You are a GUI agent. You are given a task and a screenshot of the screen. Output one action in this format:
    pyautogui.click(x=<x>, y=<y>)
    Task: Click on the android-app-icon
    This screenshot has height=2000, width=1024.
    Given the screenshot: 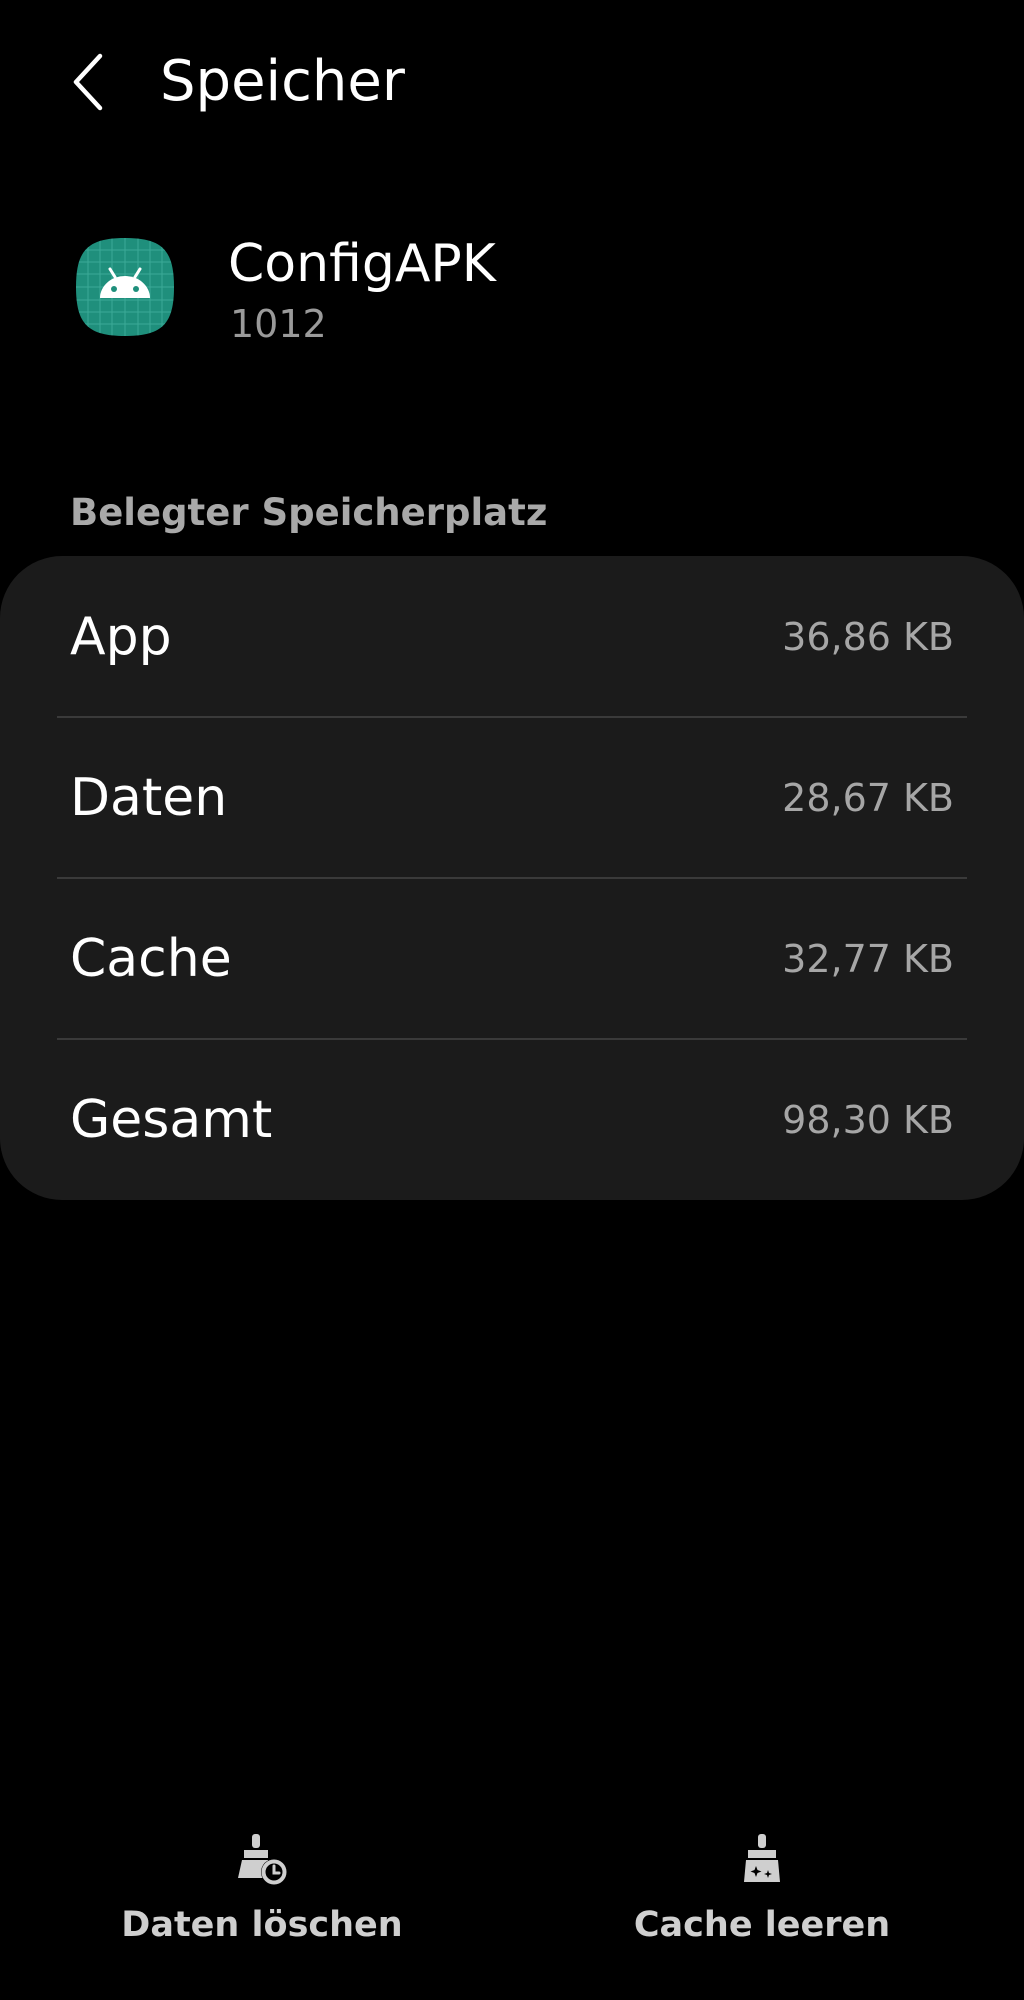 What is the action you would take?
    pyautogui.click(x=125, y=287)
    